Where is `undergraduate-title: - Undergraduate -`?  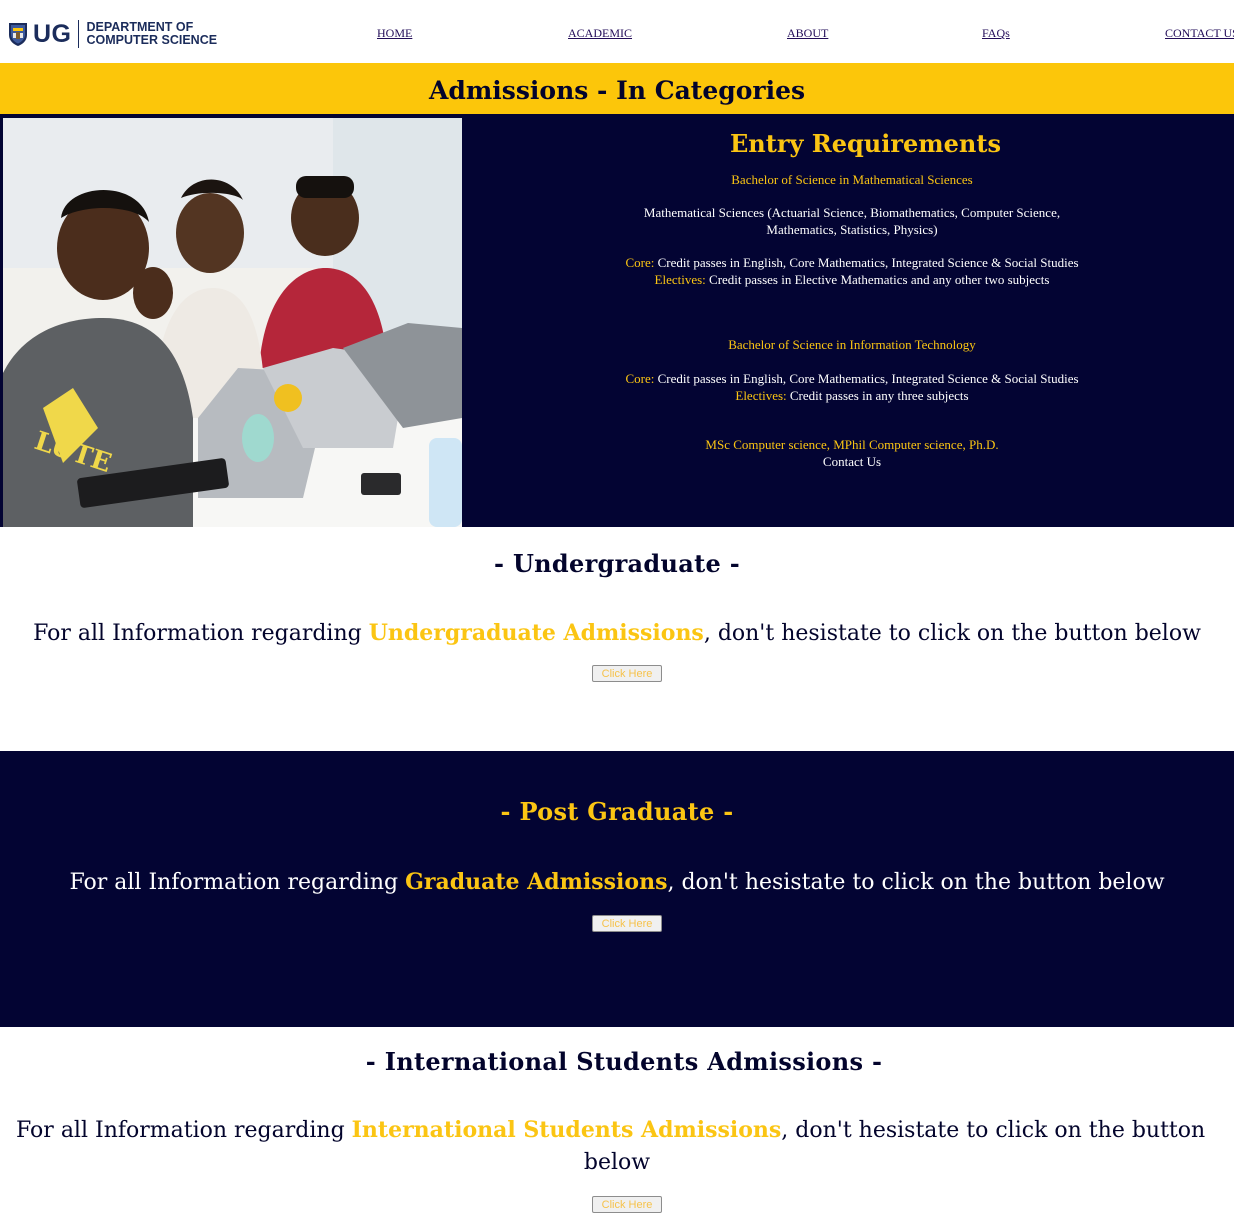
undergraduate-title: - Undergraduate - is located at coordinates (617, 563).